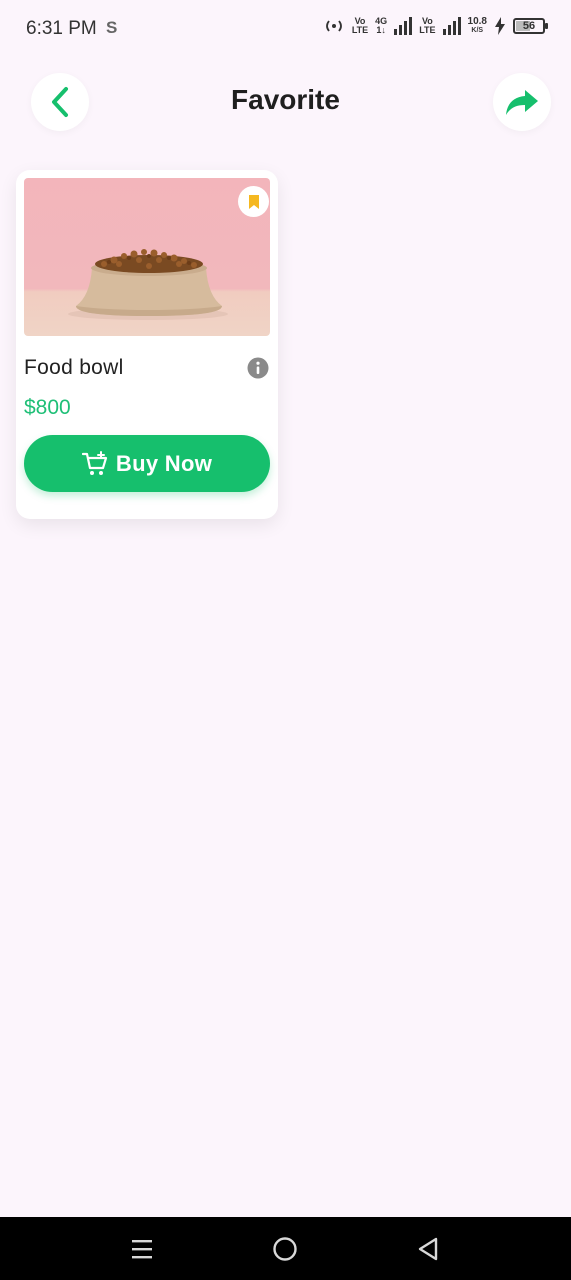 Image resolution: width=571 pixels, height=1280 pixels. Describe the element at coordinates (427, 25) in the screenshot. I see `volte-icon-2: Vo LTE` at that location.